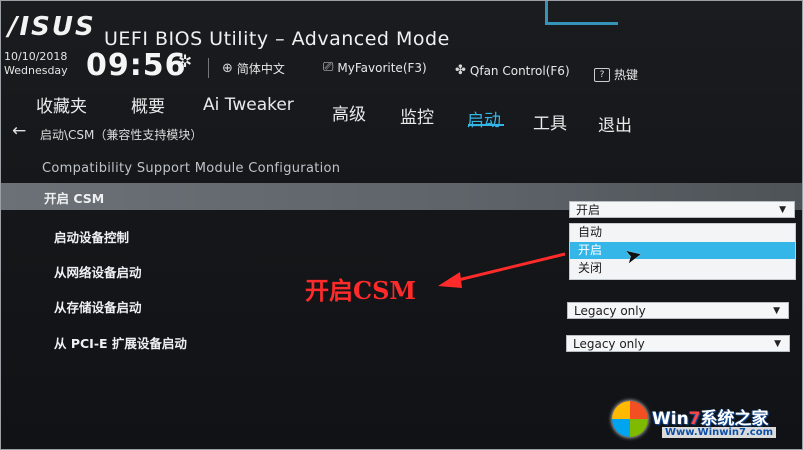 The image size is (803, 450). What do you see at coordinates (91, 236) in the screenshot?
I see `setting-boot-device-control: 启动设备控制` at bounding box center [91, 236].